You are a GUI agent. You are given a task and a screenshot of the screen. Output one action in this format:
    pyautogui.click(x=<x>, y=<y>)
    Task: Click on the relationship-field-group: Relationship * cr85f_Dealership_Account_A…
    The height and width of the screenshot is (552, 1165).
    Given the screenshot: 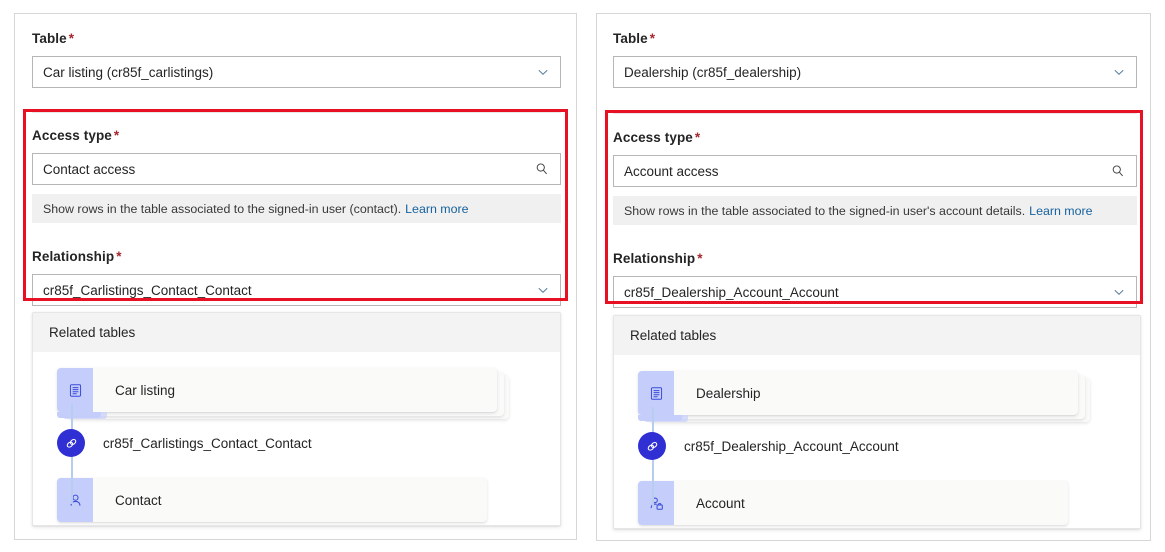 What is the action you would take?
    pyautogui.click(x=875, y=279)
    